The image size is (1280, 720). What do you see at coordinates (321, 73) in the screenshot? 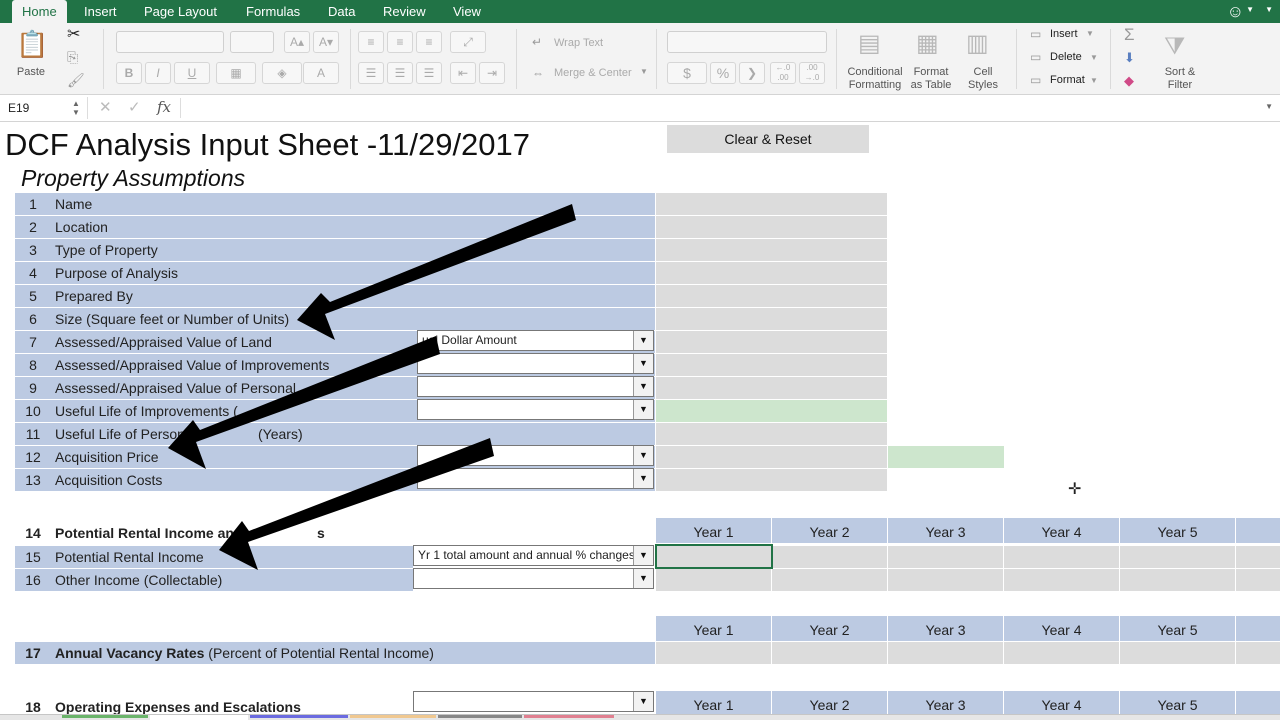
I see `font-color-button: A` at bounding box center [321, 73].